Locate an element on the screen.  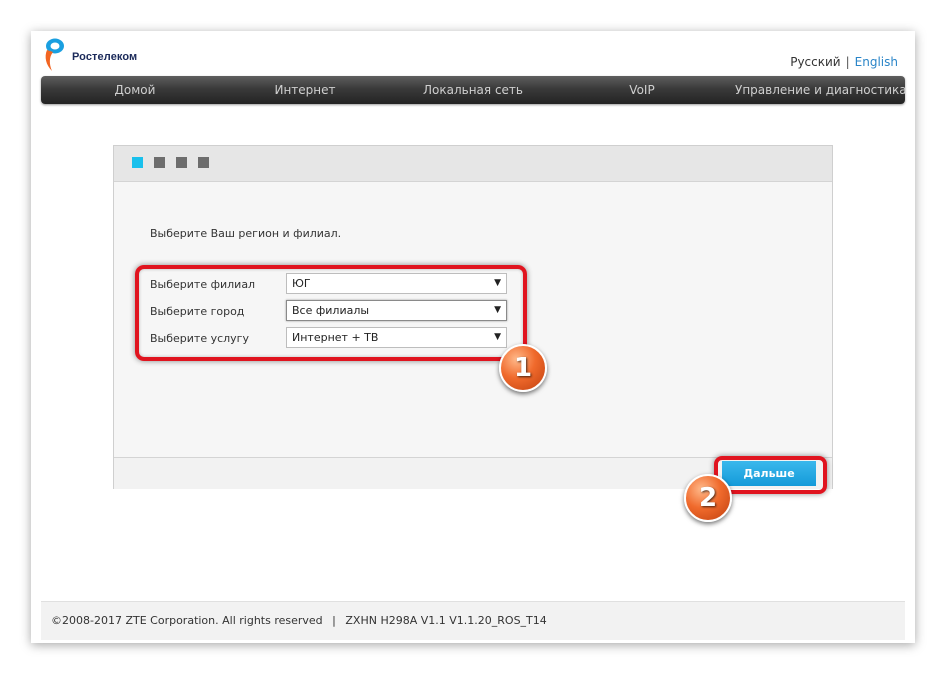
firmware-version: ZXHN H298A V1.1 V1.1.20_ROS_T14 is located at coordinates (446, 620).